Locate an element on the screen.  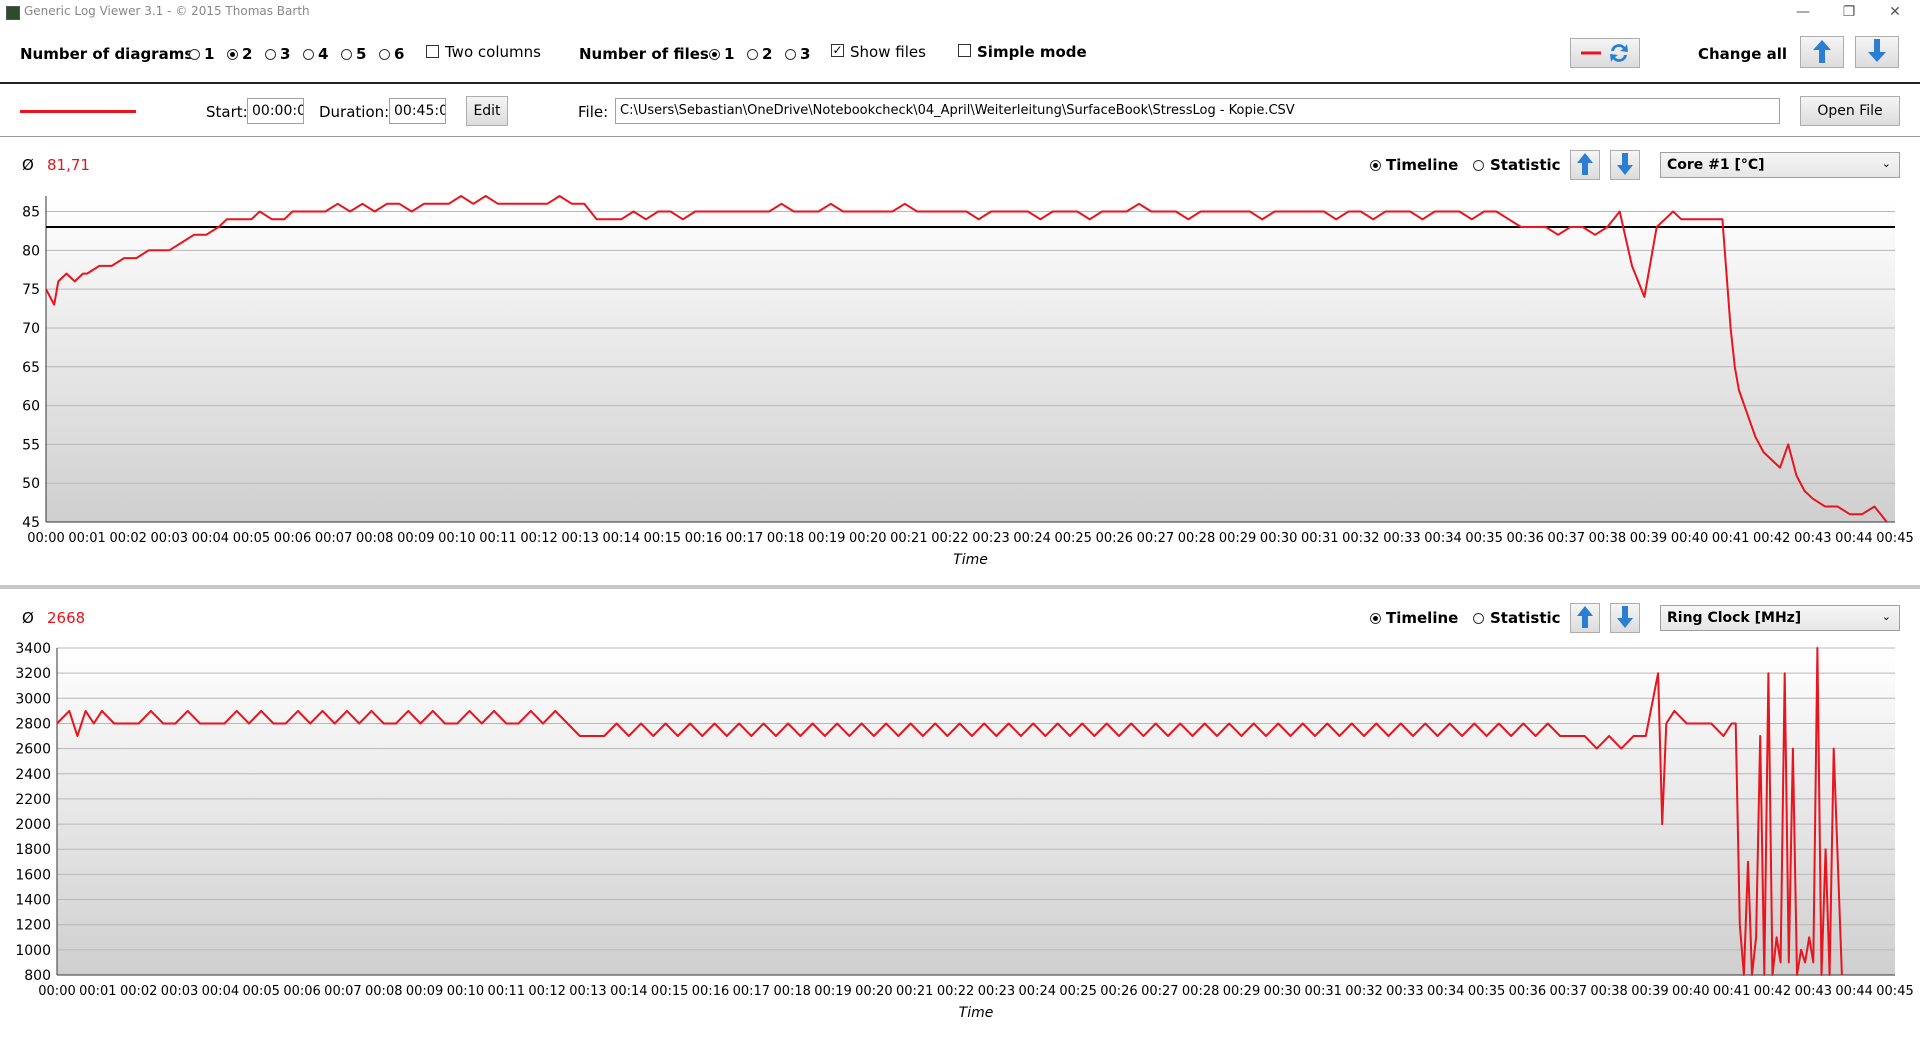
x-tick-label: 00:35 is located at coordinates (1483, 538).